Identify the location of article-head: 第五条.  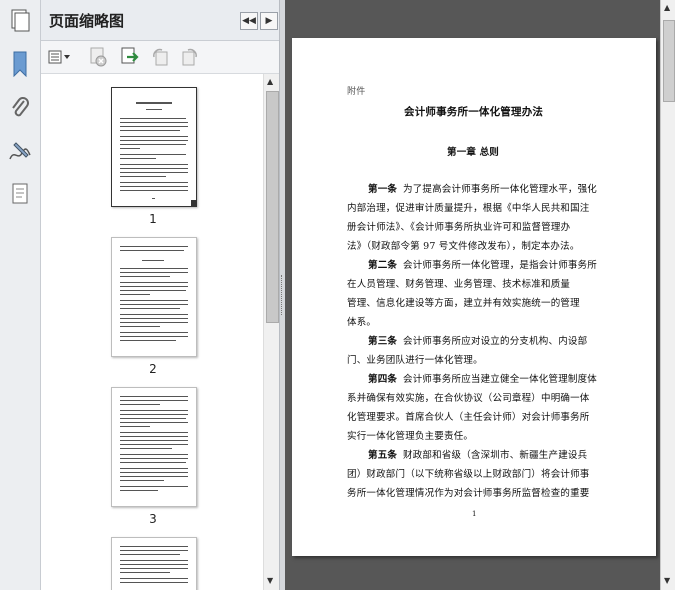
(383, 455).